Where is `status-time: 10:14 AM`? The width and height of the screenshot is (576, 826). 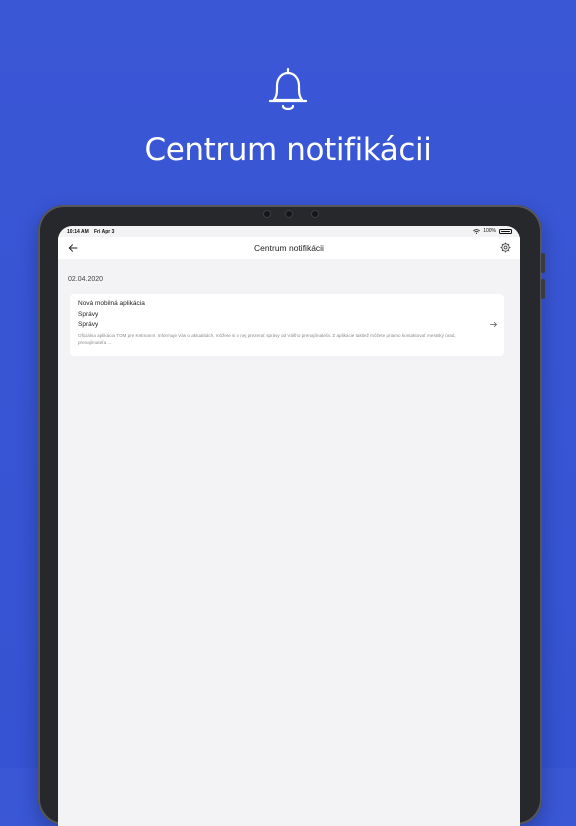
status-time: 10:14 AM is located at coordinates (78, 232).